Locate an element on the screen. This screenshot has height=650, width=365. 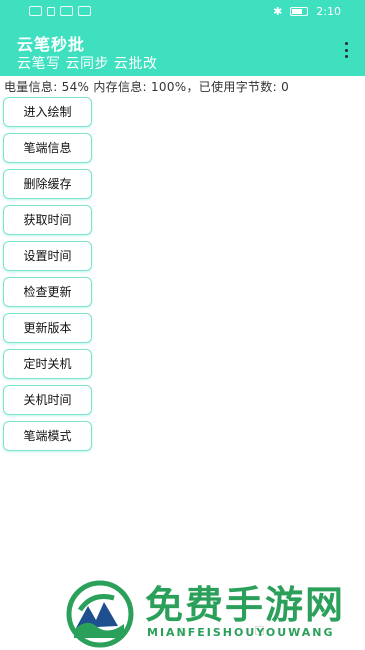
pen-mode-button: 笔端模式 is located at coordinates (47, 436).